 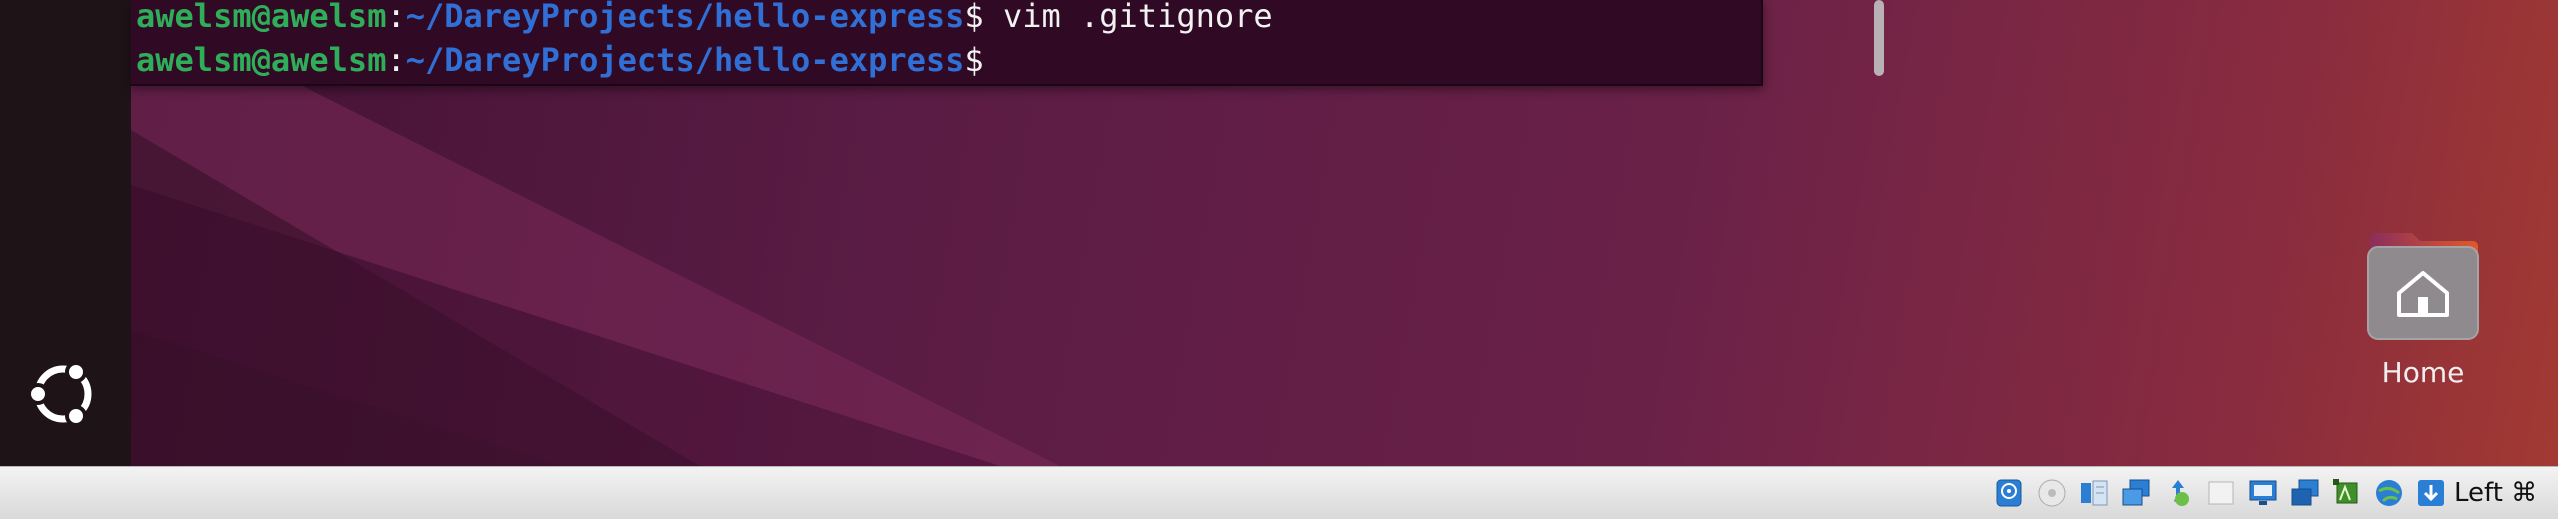 I want to click on cpu-icon, so click(x=2347, y=493).